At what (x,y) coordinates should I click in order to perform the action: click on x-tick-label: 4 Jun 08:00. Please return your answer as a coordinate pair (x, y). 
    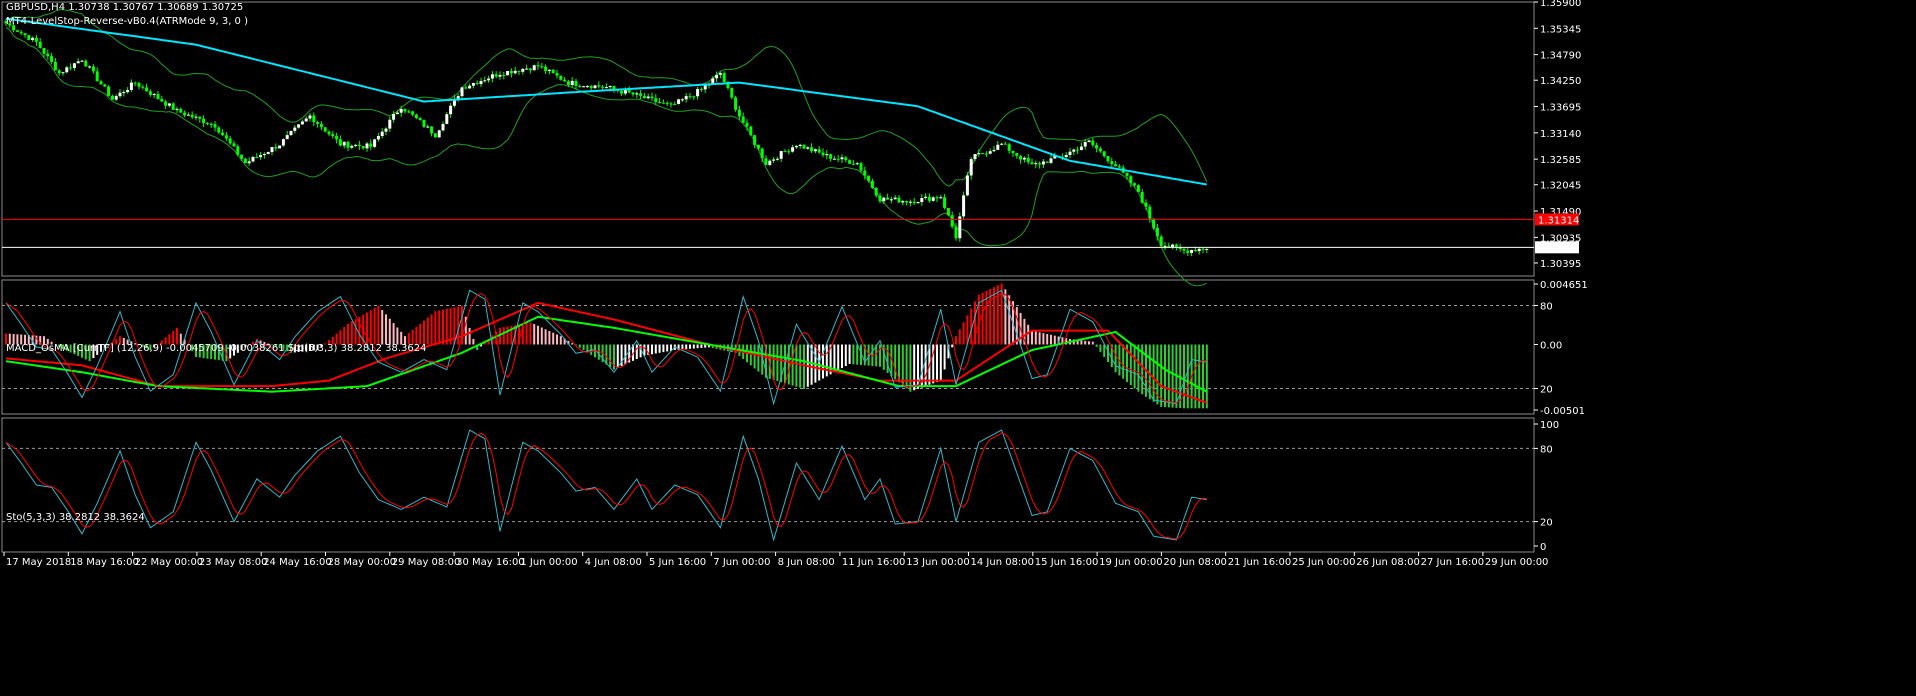
    Looking at the image, I should click on (613, 562).